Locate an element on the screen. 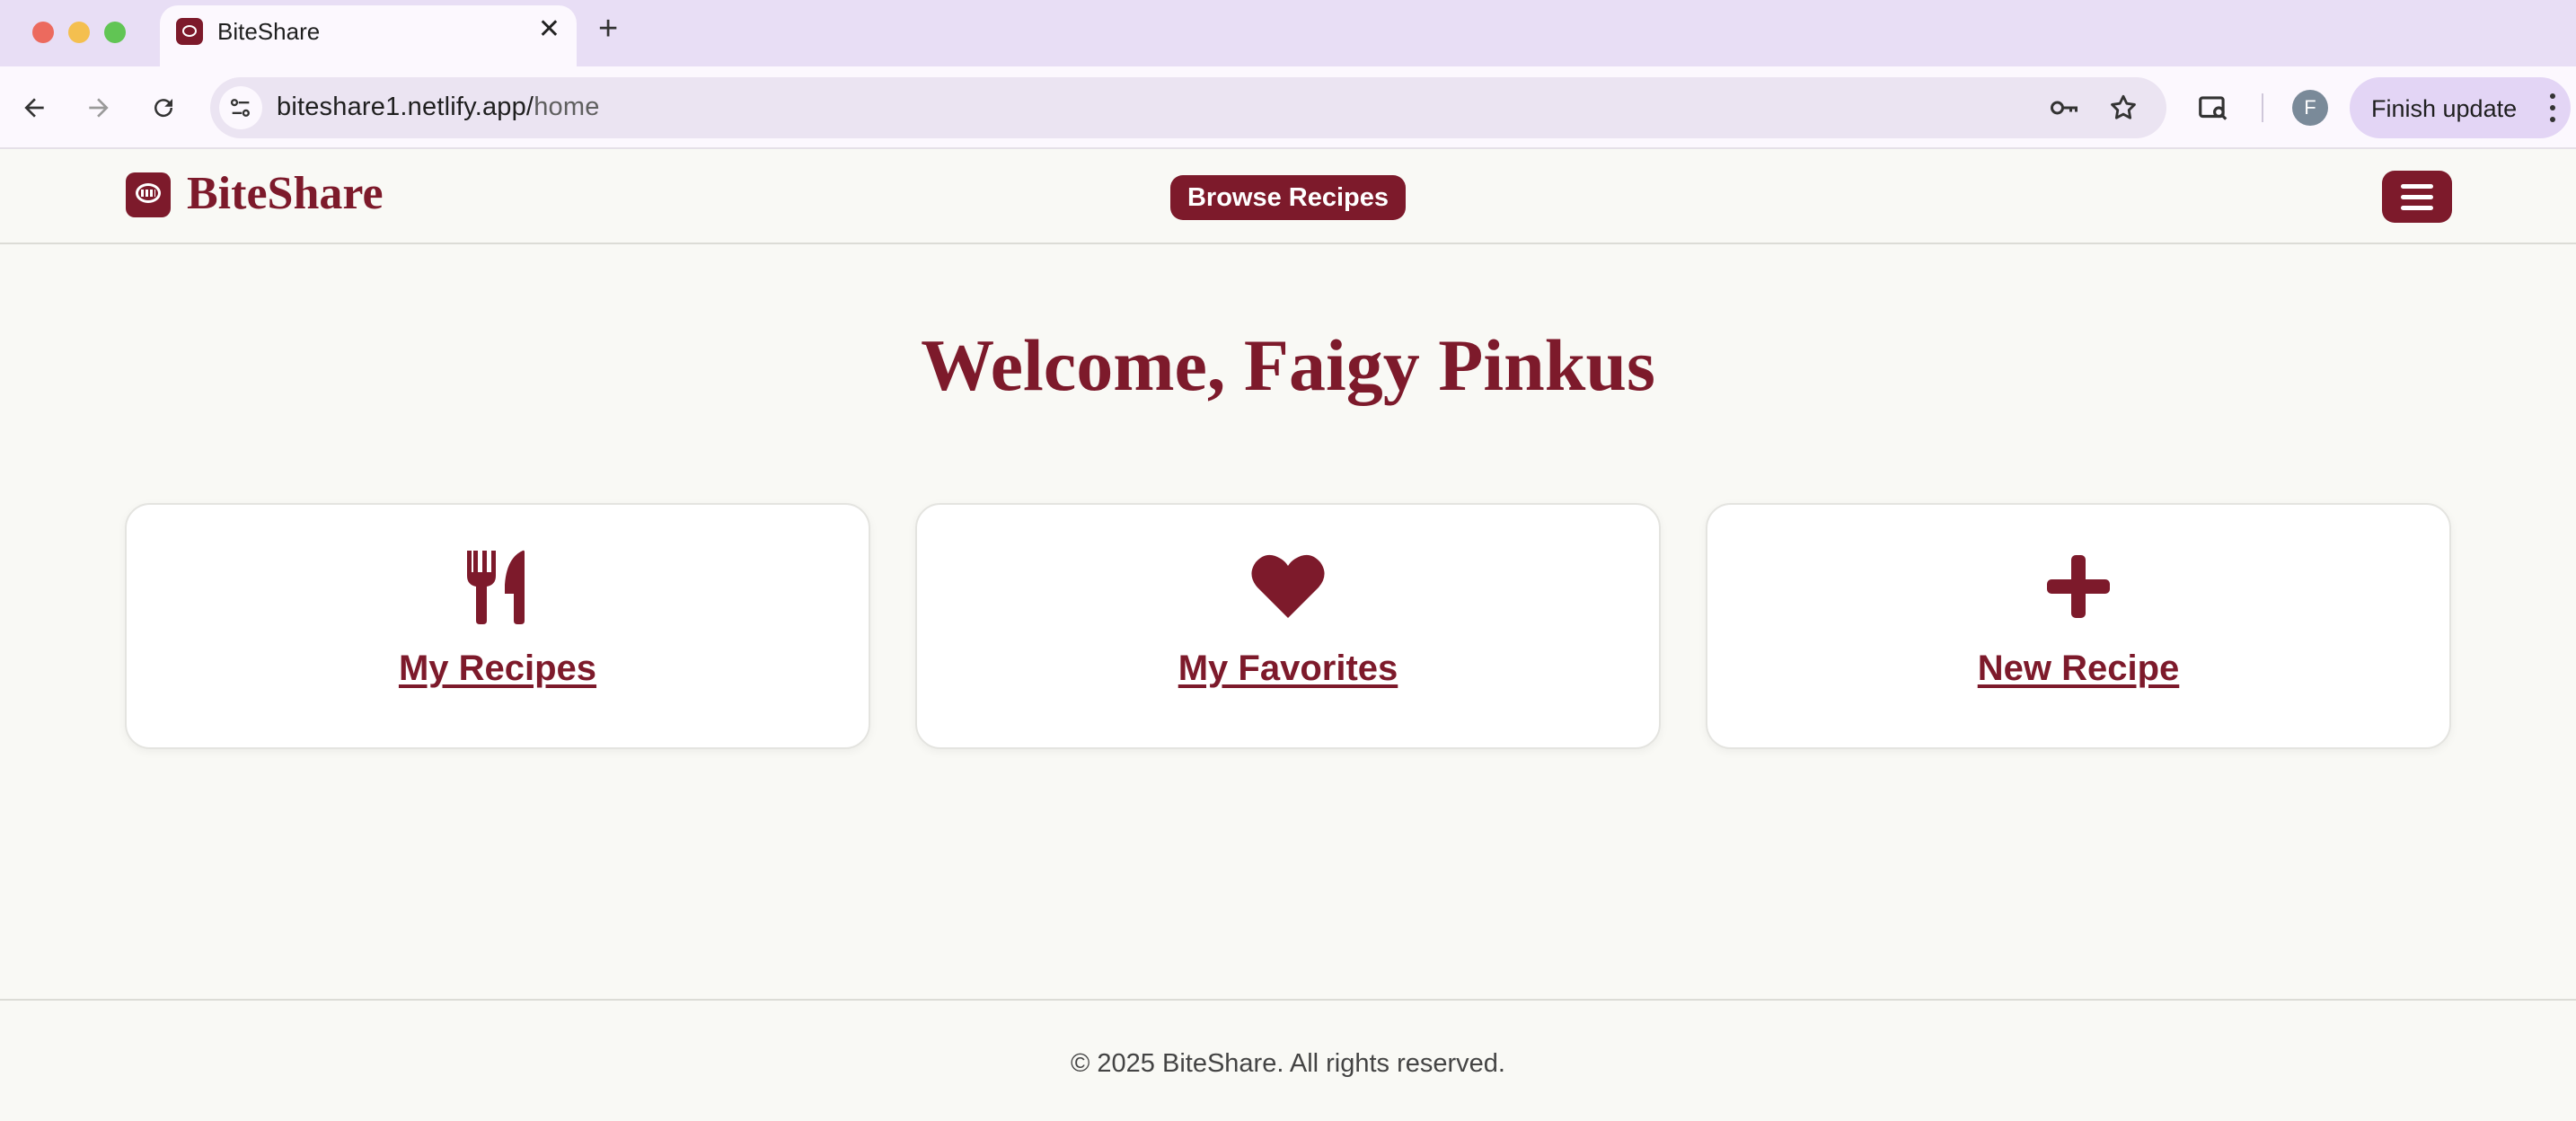 The image size is (2576, 1121). window-minimize-button is located at coordinates (79, 32).